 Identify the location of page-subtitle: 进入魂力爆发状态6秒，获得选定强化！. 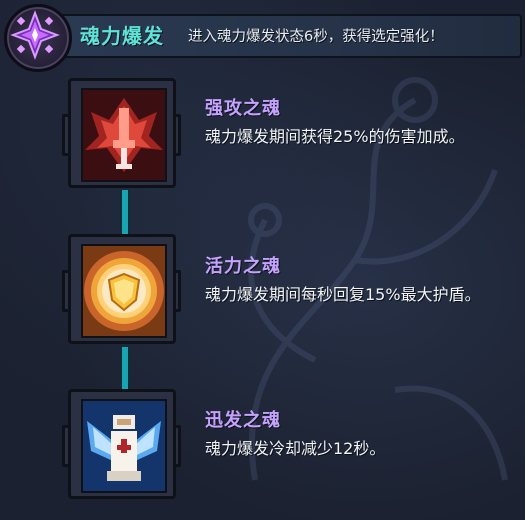
(316, 37).